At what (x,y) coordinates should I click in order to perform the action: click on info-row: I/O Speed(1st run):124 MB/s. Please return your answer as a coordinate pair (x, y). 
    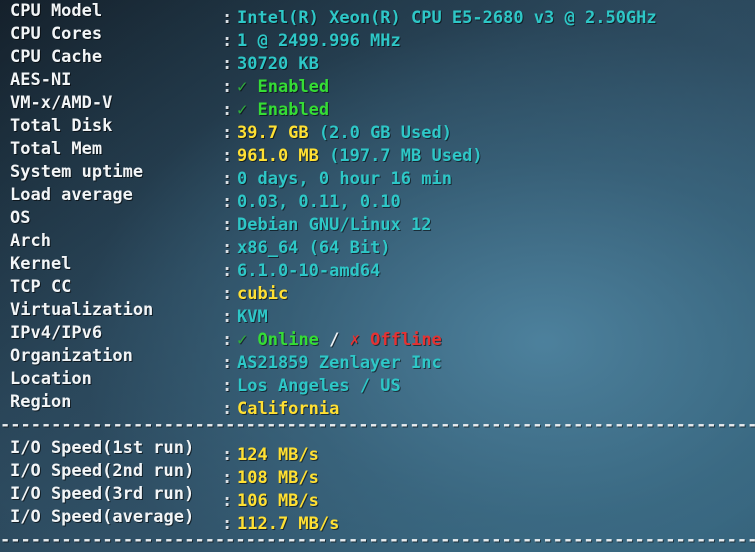
    Looking at the image, I should click on (377, 451).